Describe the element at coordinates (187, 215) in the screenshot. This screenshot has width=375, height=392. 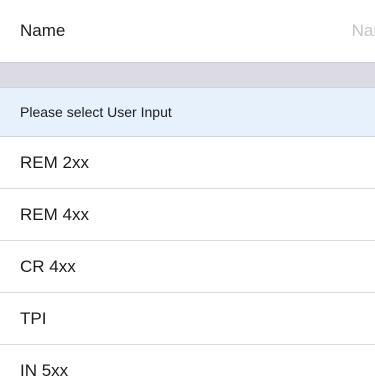
I see `option-rem-4xx: REM 4xx` at that location.